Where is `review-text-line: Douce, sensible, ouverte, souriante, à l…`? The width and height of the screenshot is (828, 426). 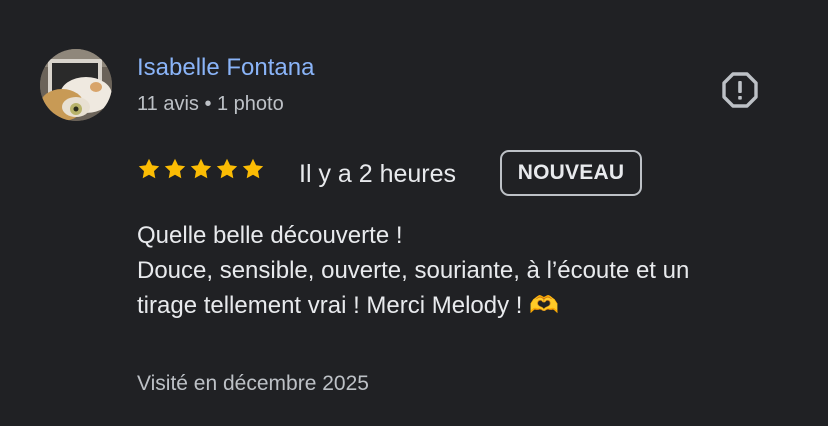 review-text-line: Douce, sensible, ouverte, souriante, à l… is located at coordinates (413, 270).